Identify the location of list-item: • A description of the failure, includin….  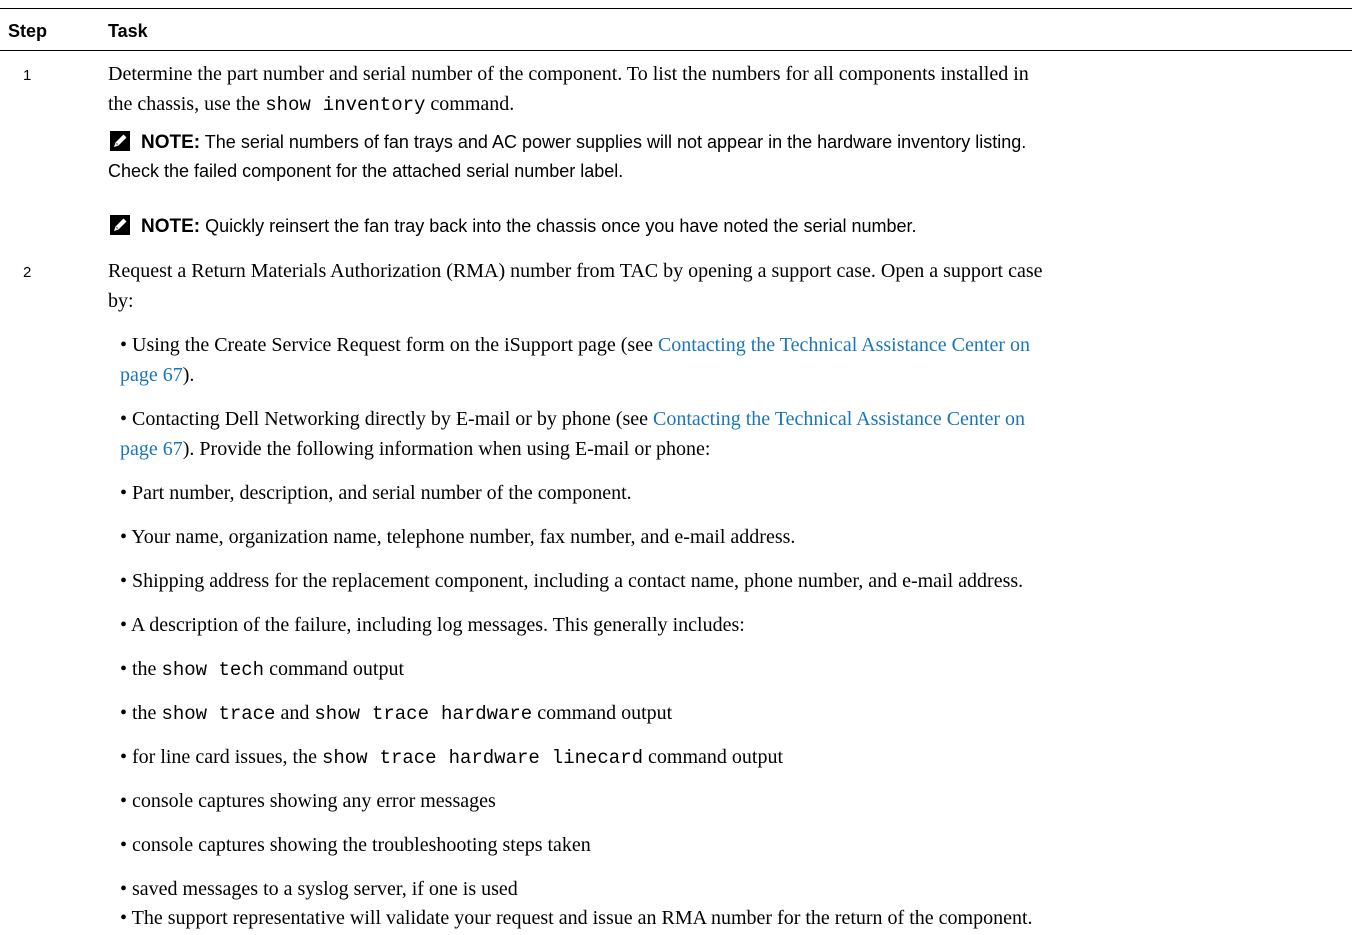
(432, 625).